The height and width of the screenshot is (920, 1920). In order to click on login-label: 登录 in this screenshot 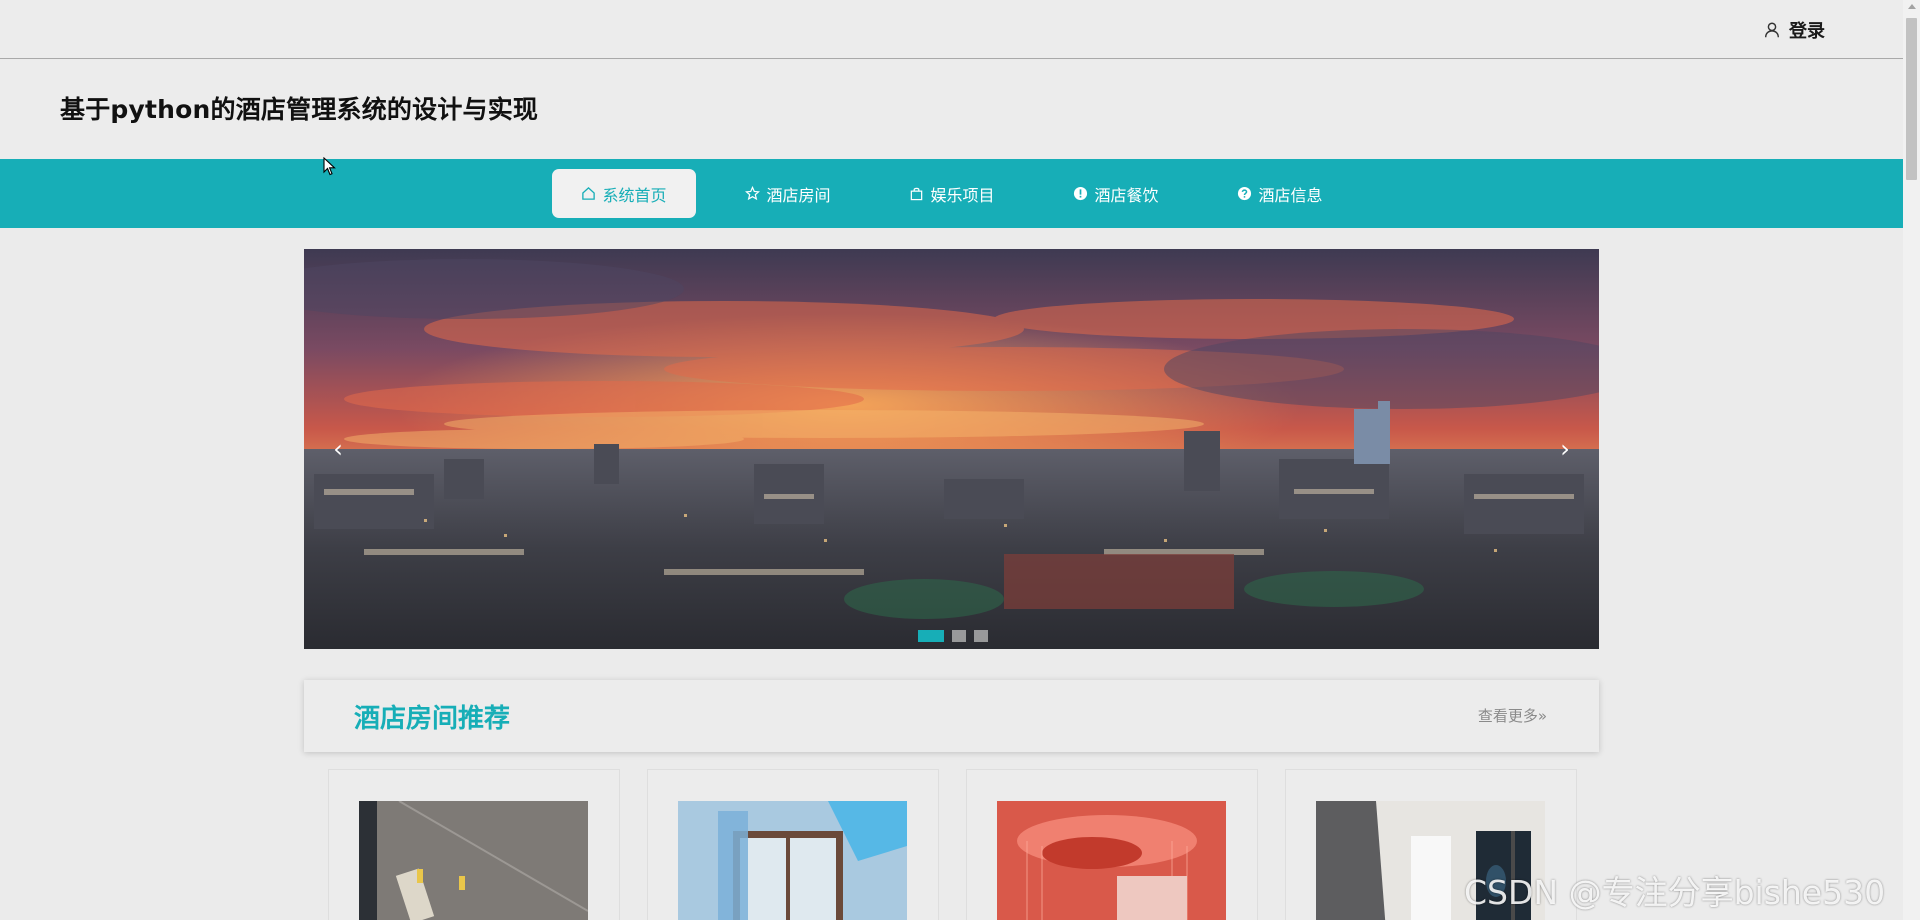, I will do `click(1807, 31)`.